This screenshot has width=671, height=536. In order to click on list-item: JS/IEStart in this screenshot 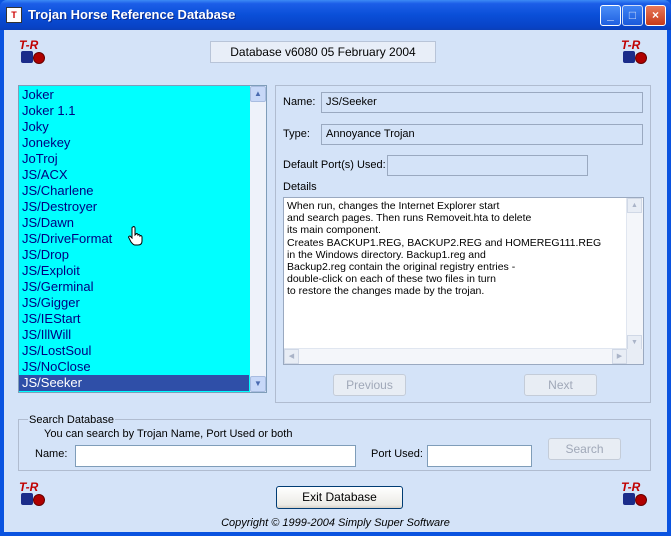, I will do `click(134, 319)`.